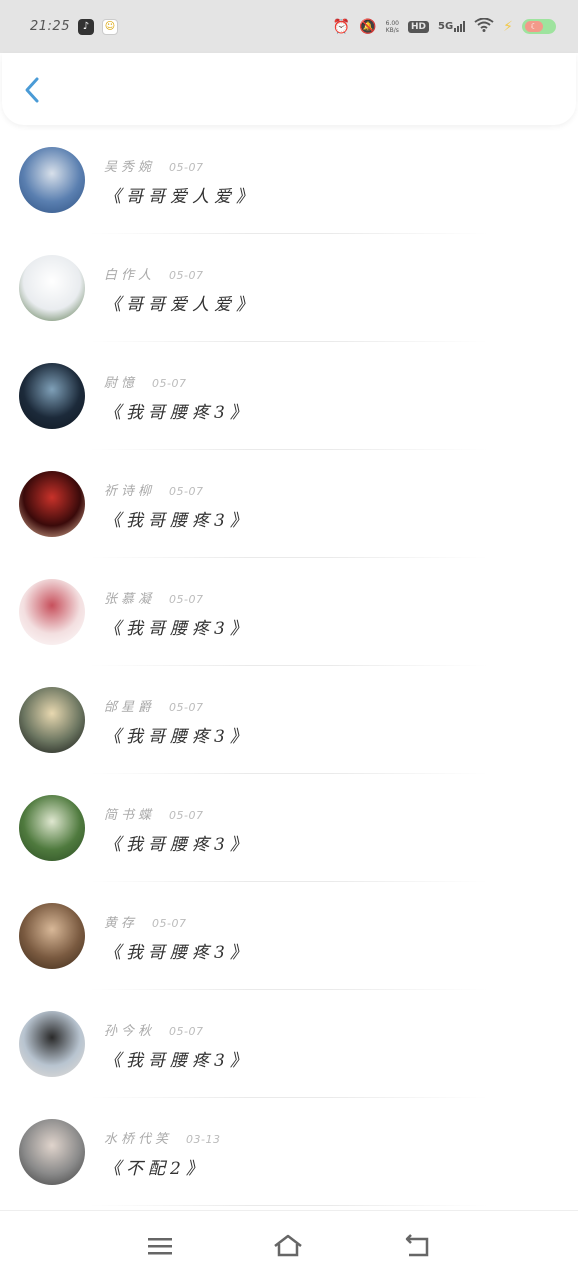 Image resolution: width=578 pixels, height=1280 pixels. I want to click on network-speed: 6.00 KB/s, so click(392, 27).